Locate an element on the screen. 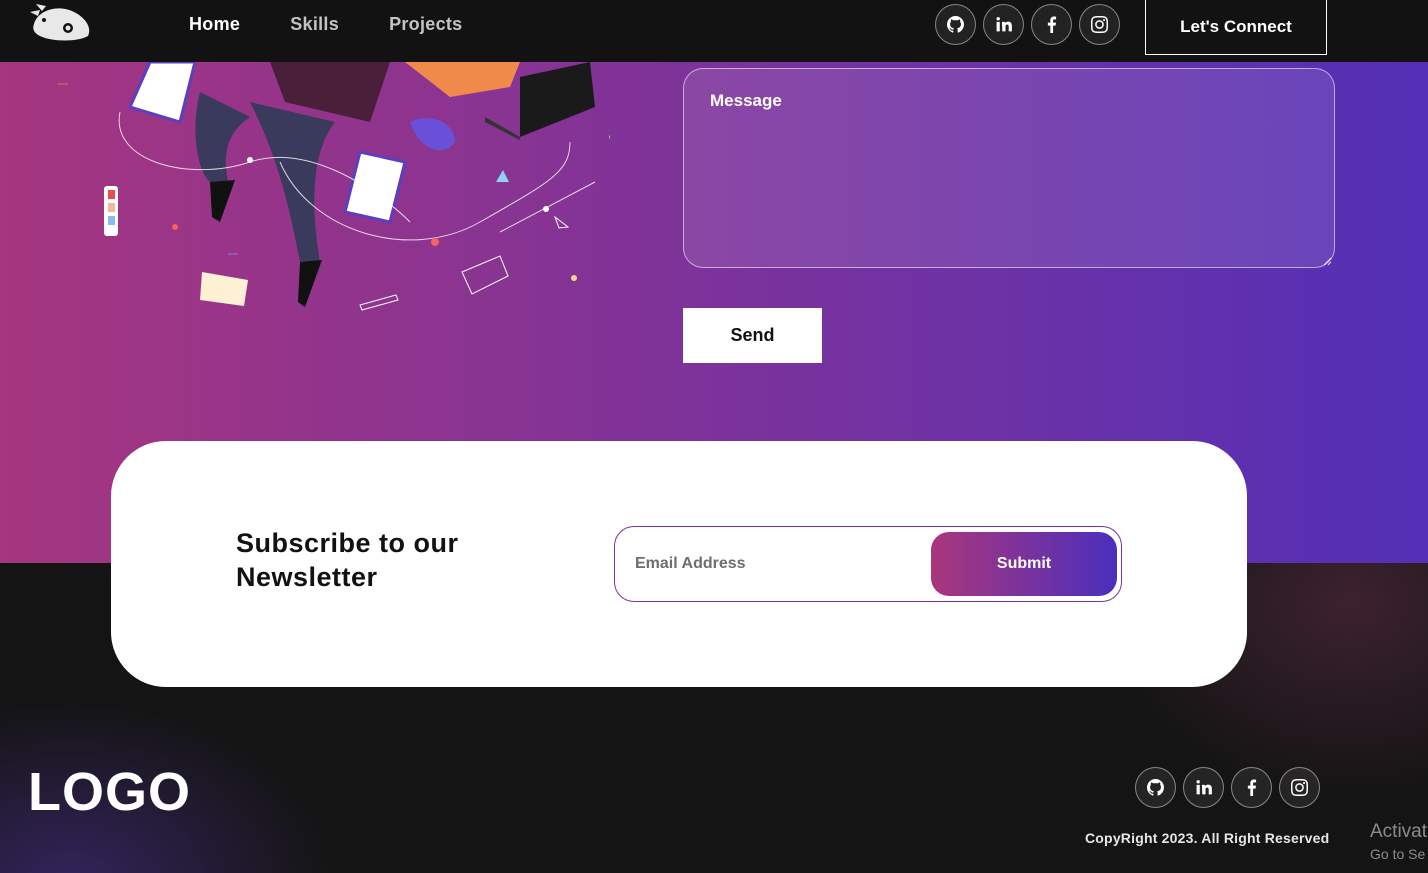 Image resolution: width=1428 pixels, height=873 pixels. lets-connect-button: Let's Connect is located at coordinates (1236, 27).